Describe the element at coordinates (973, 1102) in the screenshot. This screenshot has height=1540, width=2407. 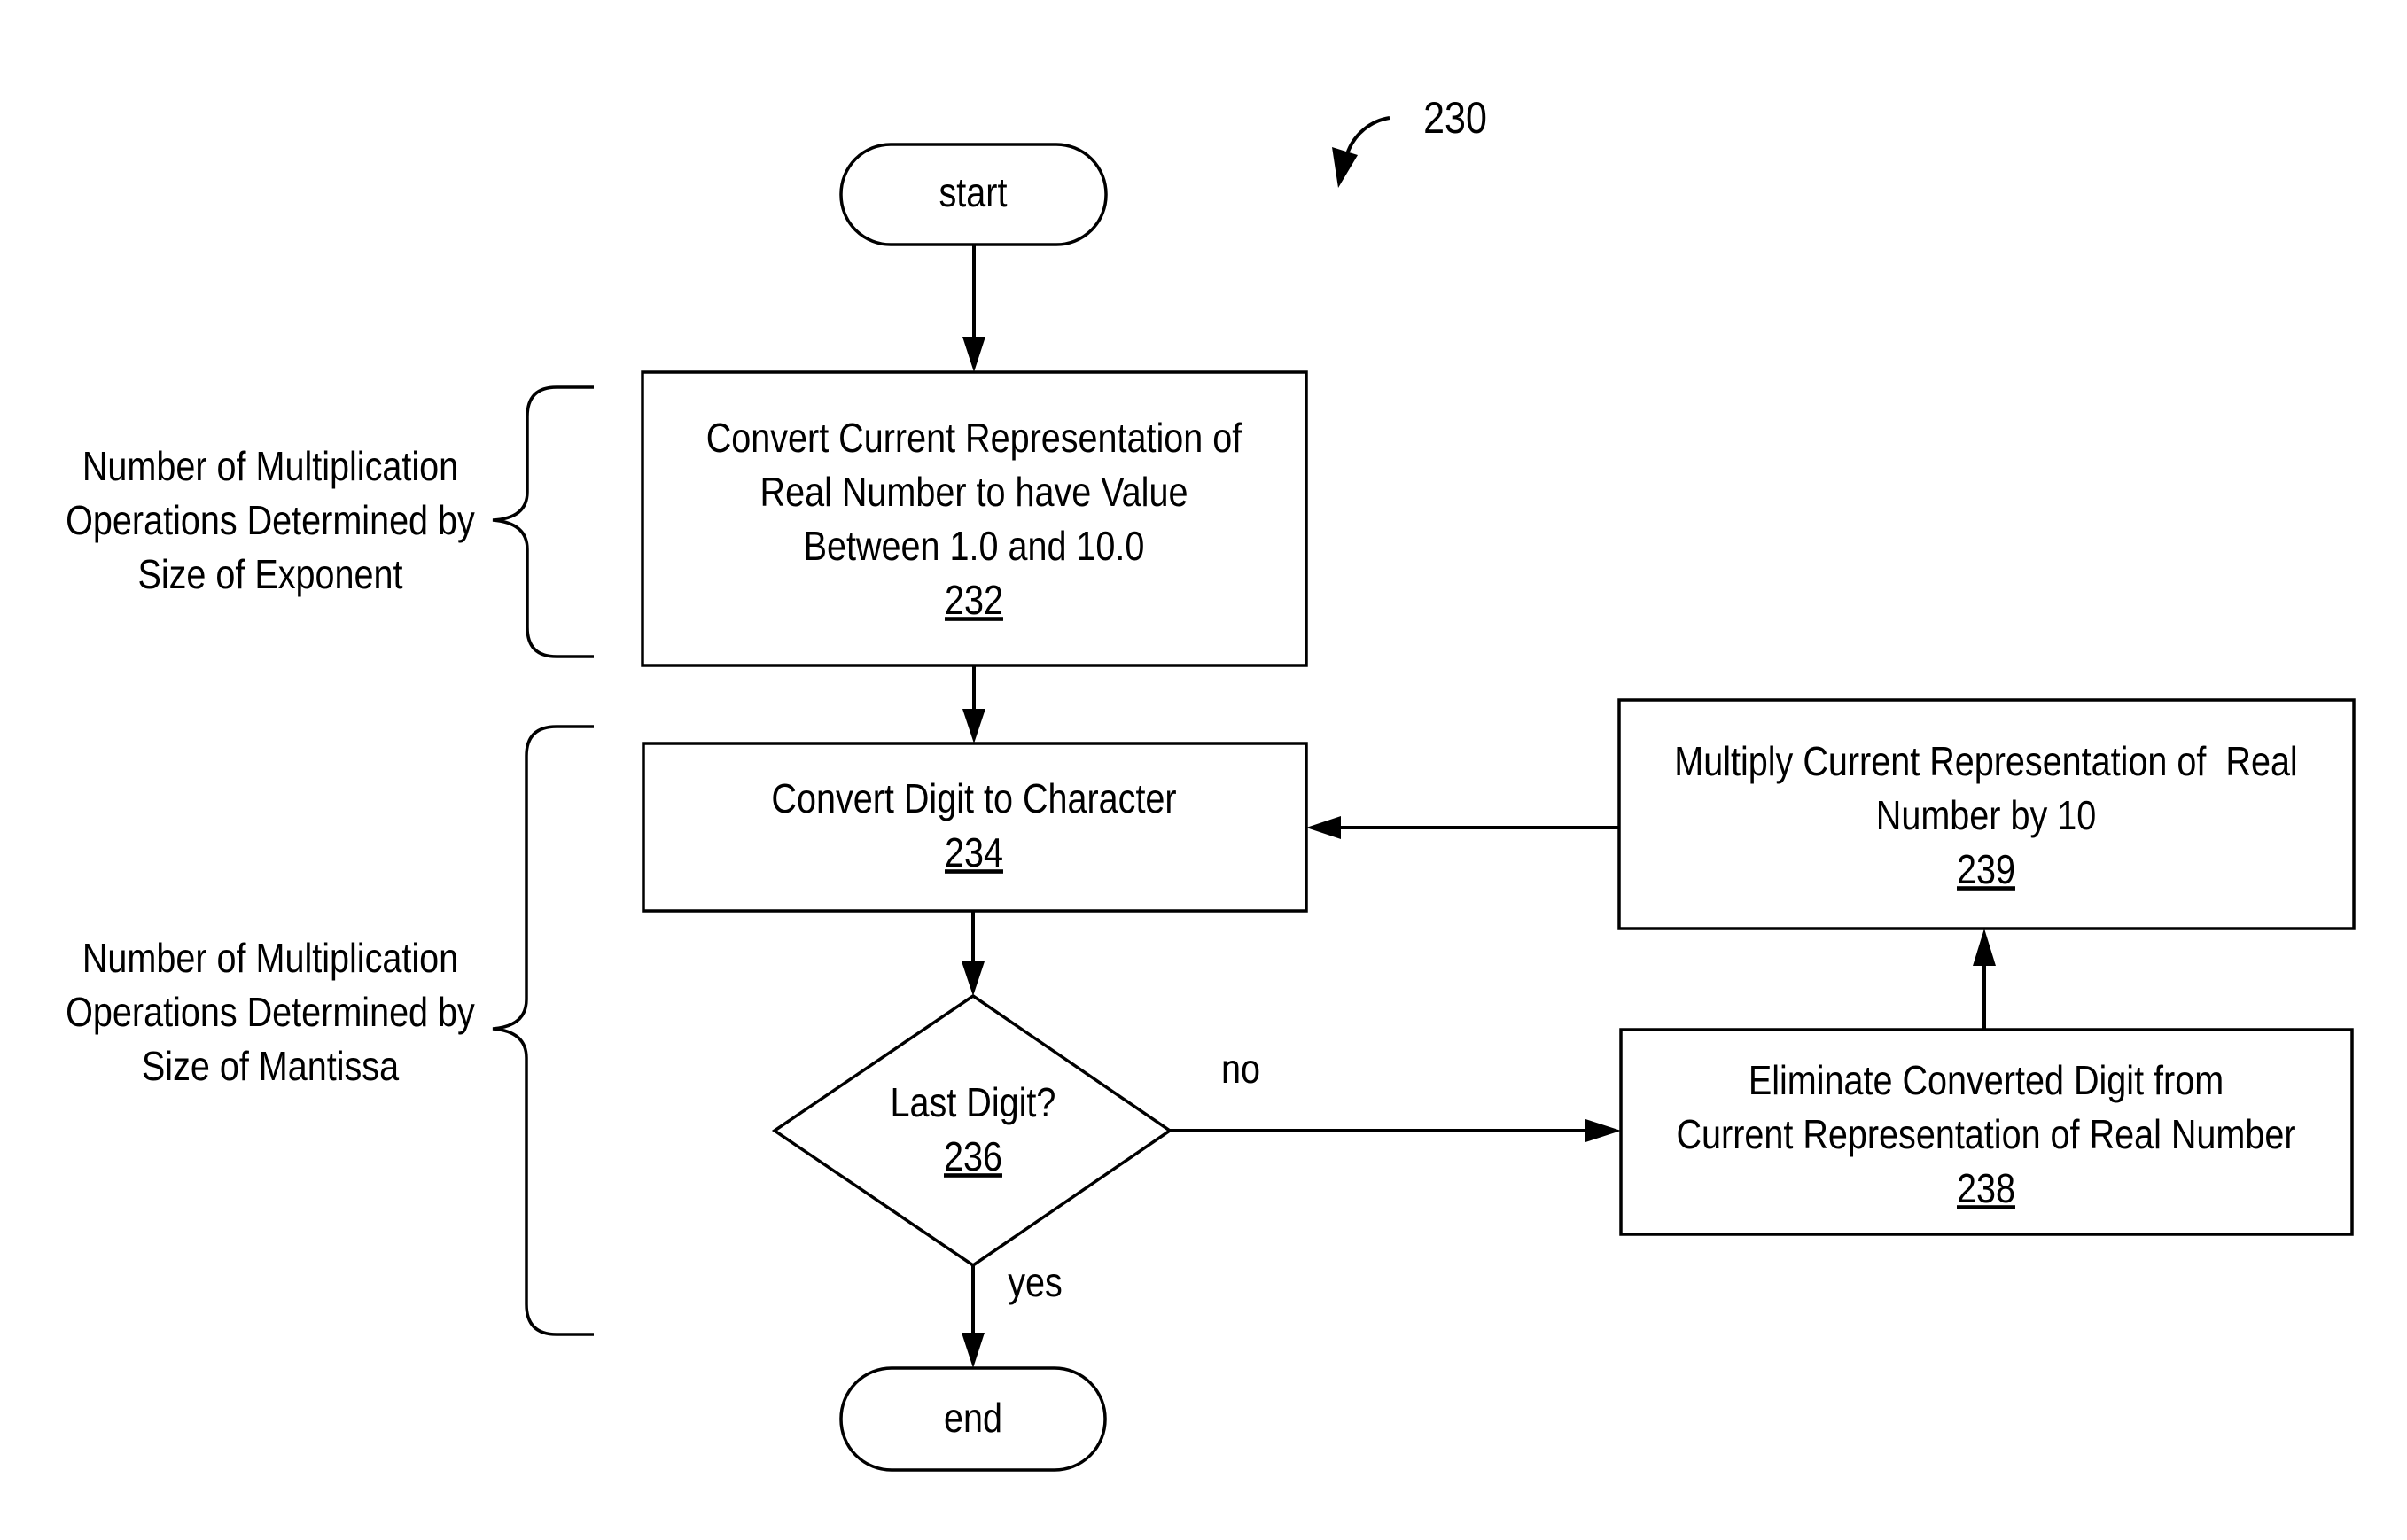
I see `decision-236-question: Last Digit?` at that location.